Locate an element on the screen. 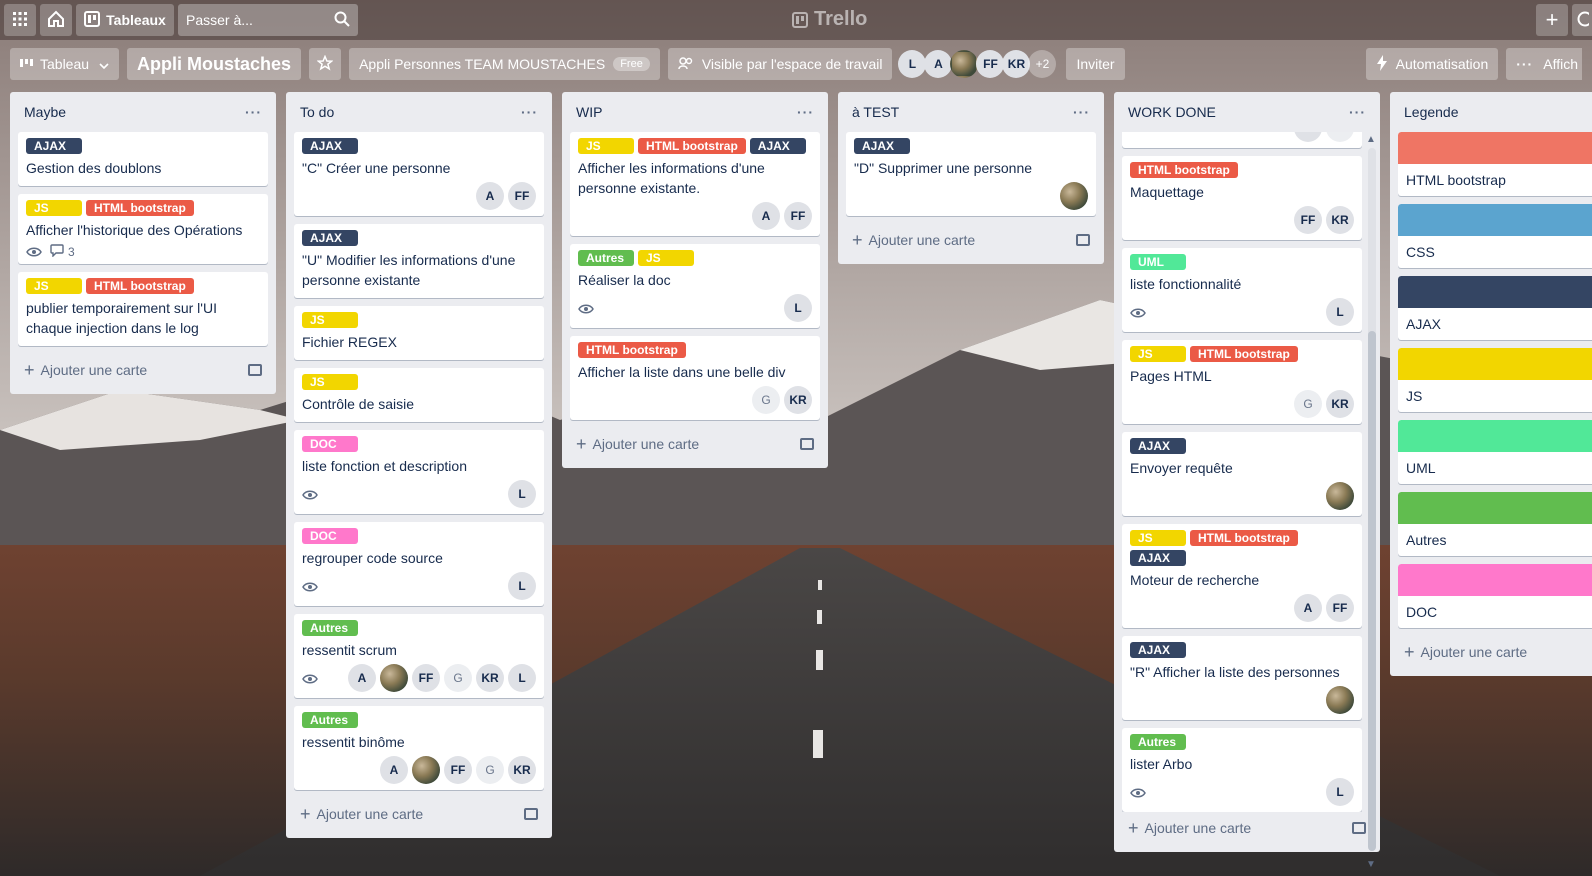 The height and width of the screenshot is (876, 1592). card-label: DOC is located at coordinates (330, 444).